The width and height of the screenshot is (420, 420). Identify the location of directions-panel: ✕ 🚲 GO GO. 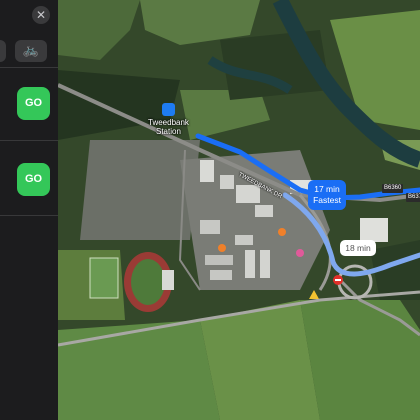
(29, 210).